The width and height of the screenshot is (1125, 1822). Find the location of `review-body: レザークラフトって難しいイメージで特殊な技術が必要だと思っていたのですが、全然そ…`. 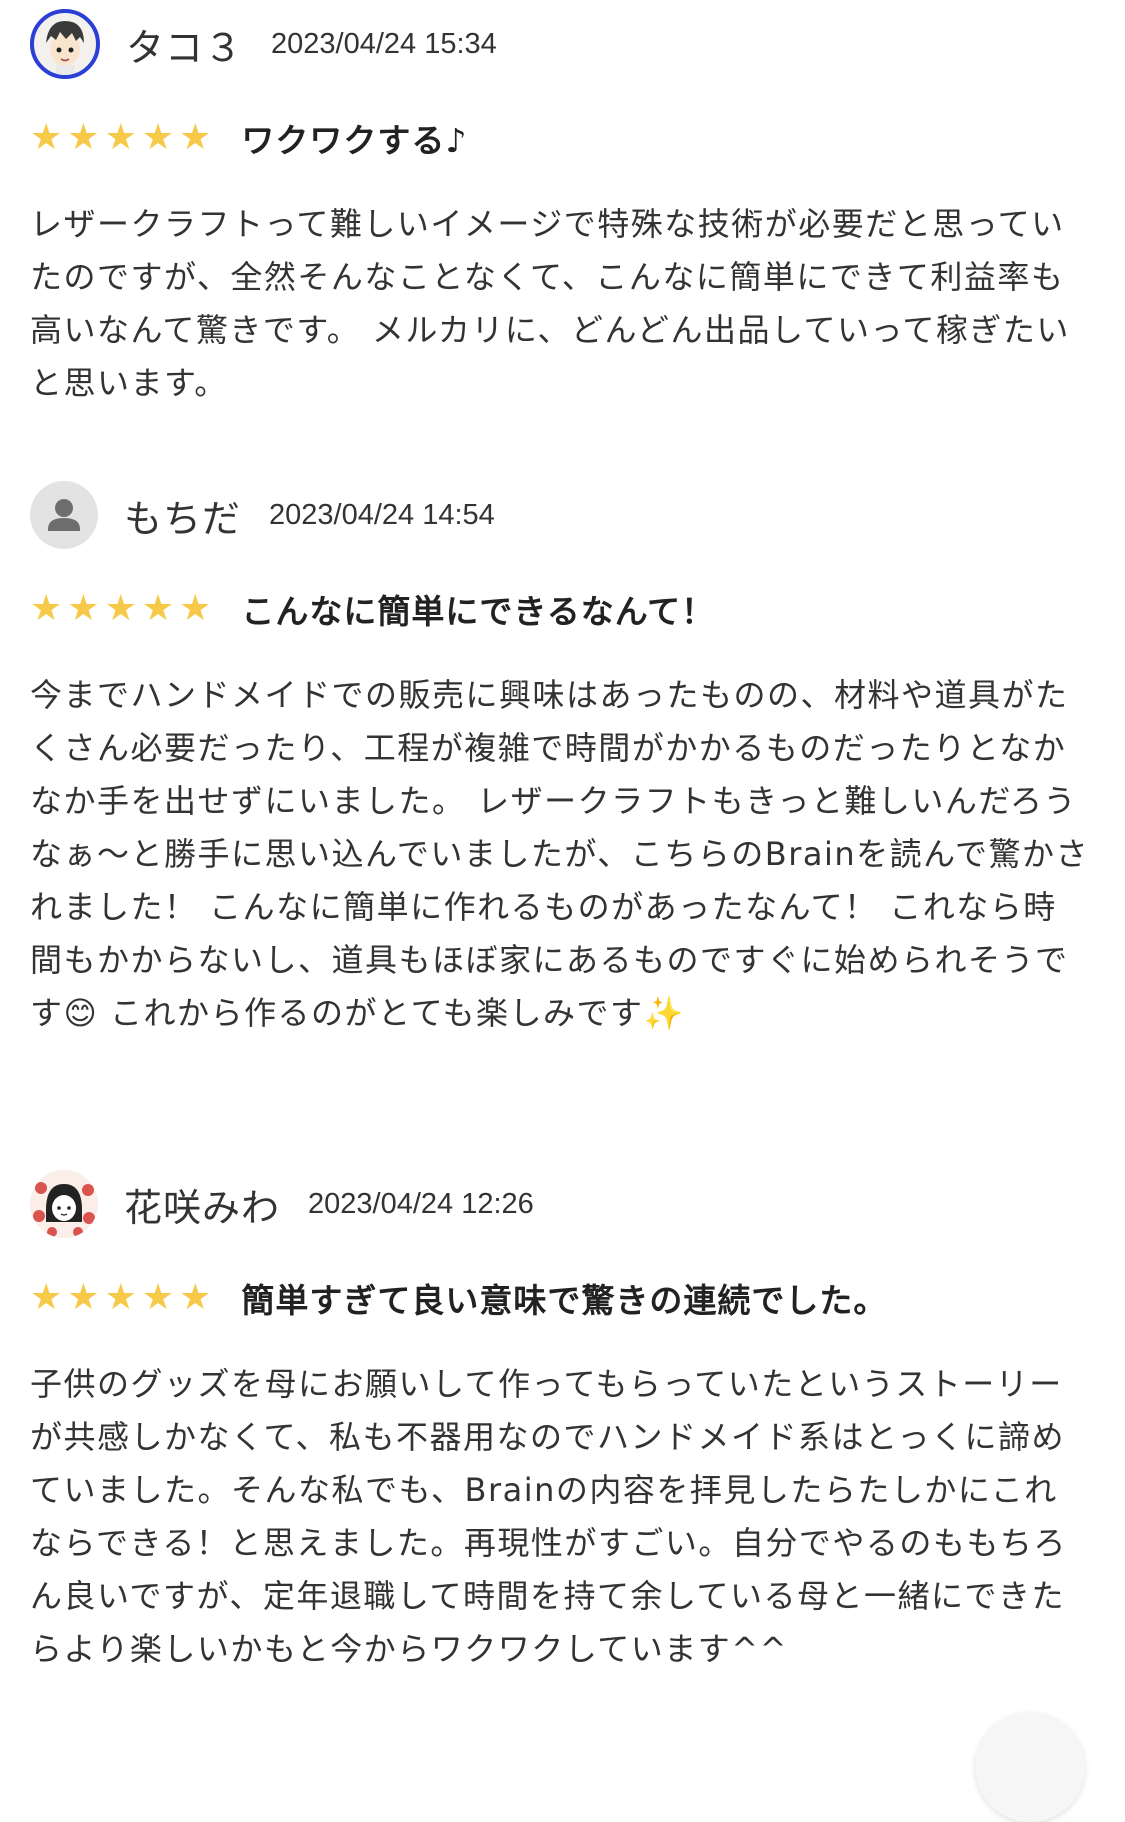

review-body: レザークラフトって難しいイメージで特殊な技術が必要だと思っていたのですが、全然そ… is located at coordinates (550, 303).